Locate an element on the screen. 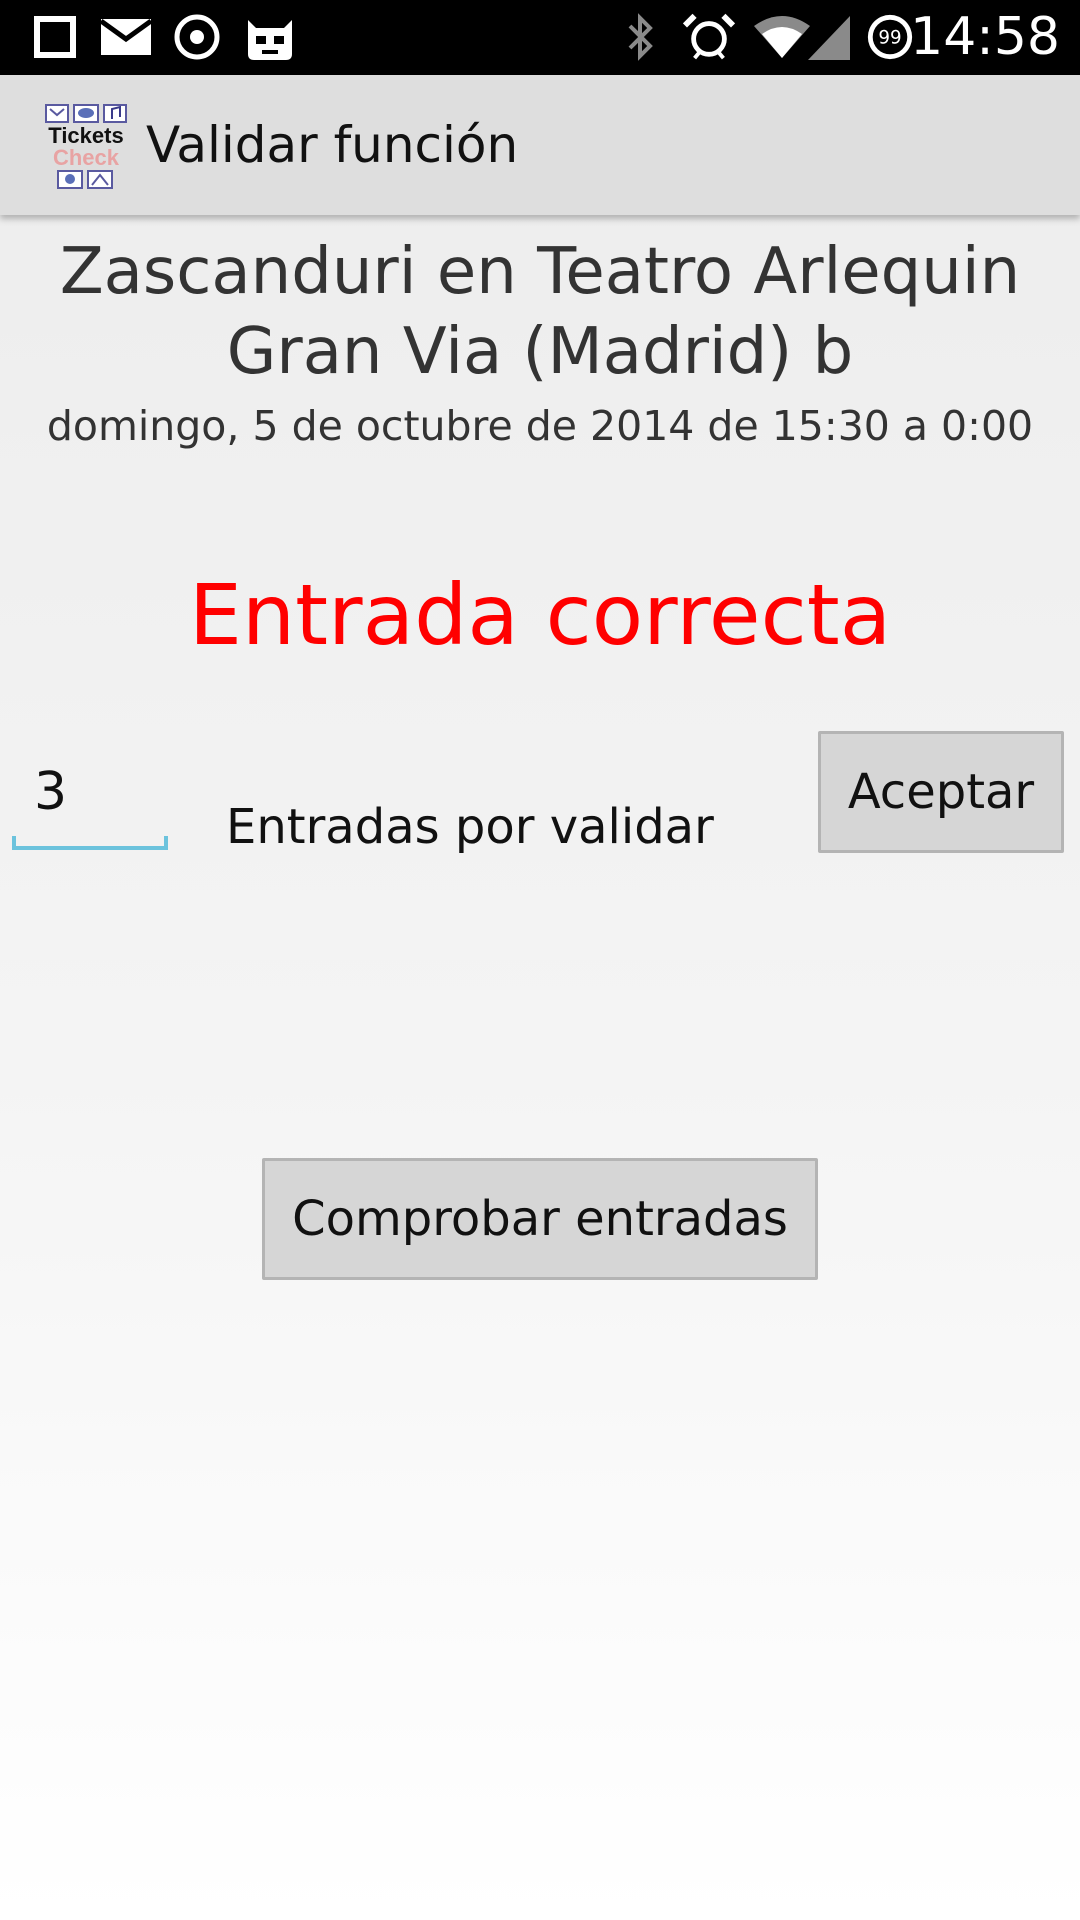 This screenshot has width=1080, height=1920. action-bar: Tickets Check Validar función is located at coordinates (540, 145).